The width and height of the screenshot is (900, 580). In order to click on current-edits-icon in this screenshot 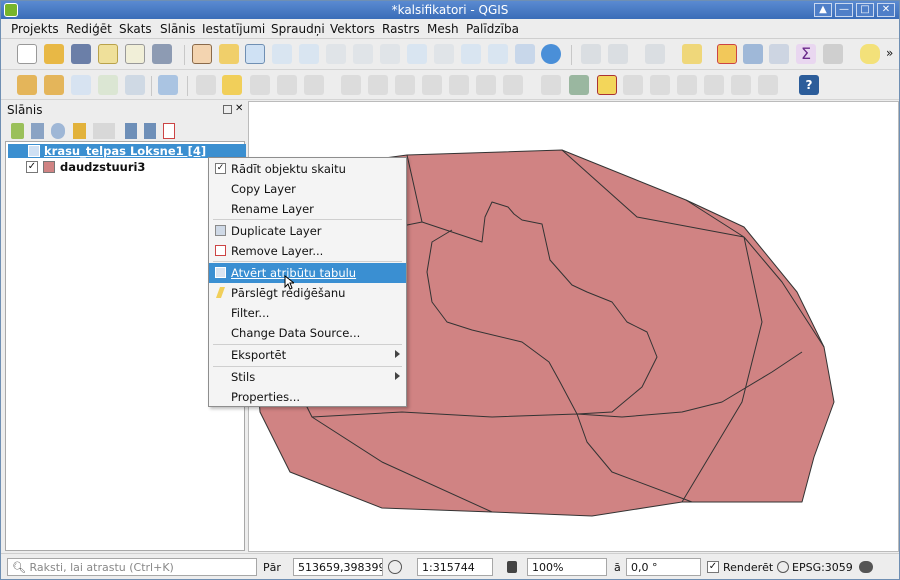, I will do `click(168, 85)`.